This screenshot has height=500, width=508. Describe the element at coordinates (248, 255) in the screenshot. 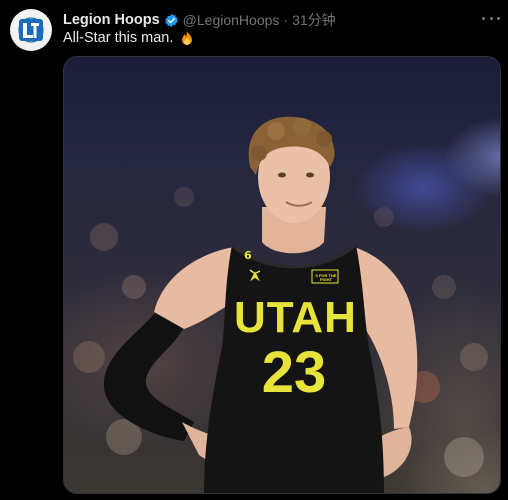

I see `jersey-shoulder-number: 6` at that location.